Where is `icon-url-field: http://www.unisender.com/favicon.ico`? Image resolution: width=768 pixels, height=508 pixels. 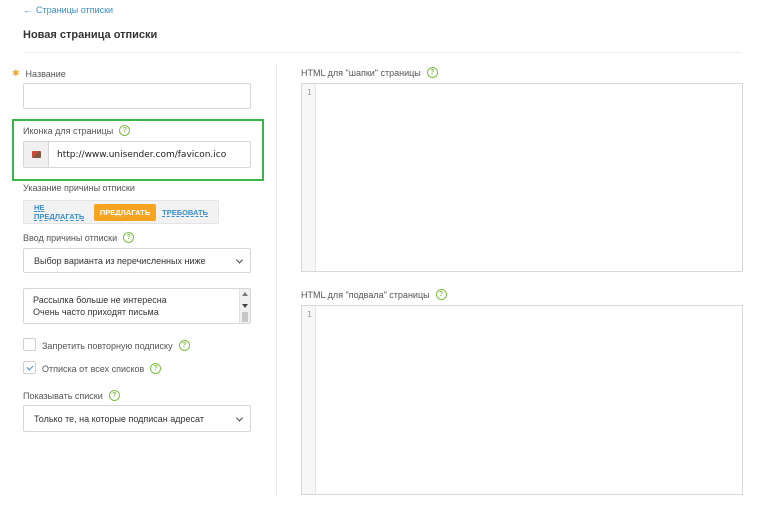 icon-url-field: http://www.unisender.com/favicon.ico is located at coordinates (137, 154).